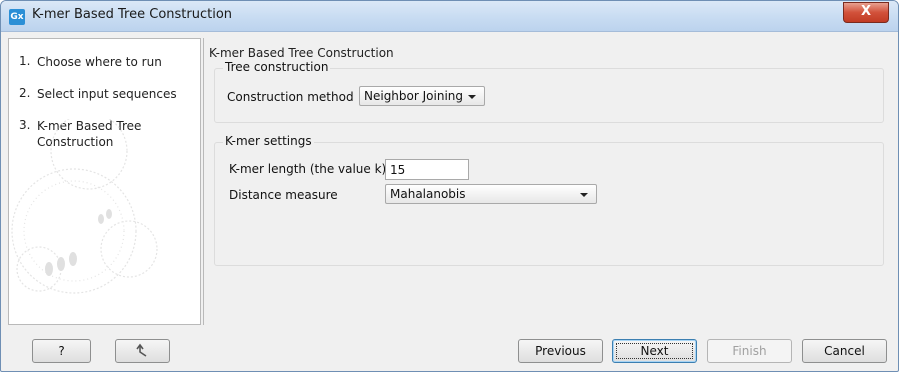  I want to click on focus-ring, so click(654, 351).